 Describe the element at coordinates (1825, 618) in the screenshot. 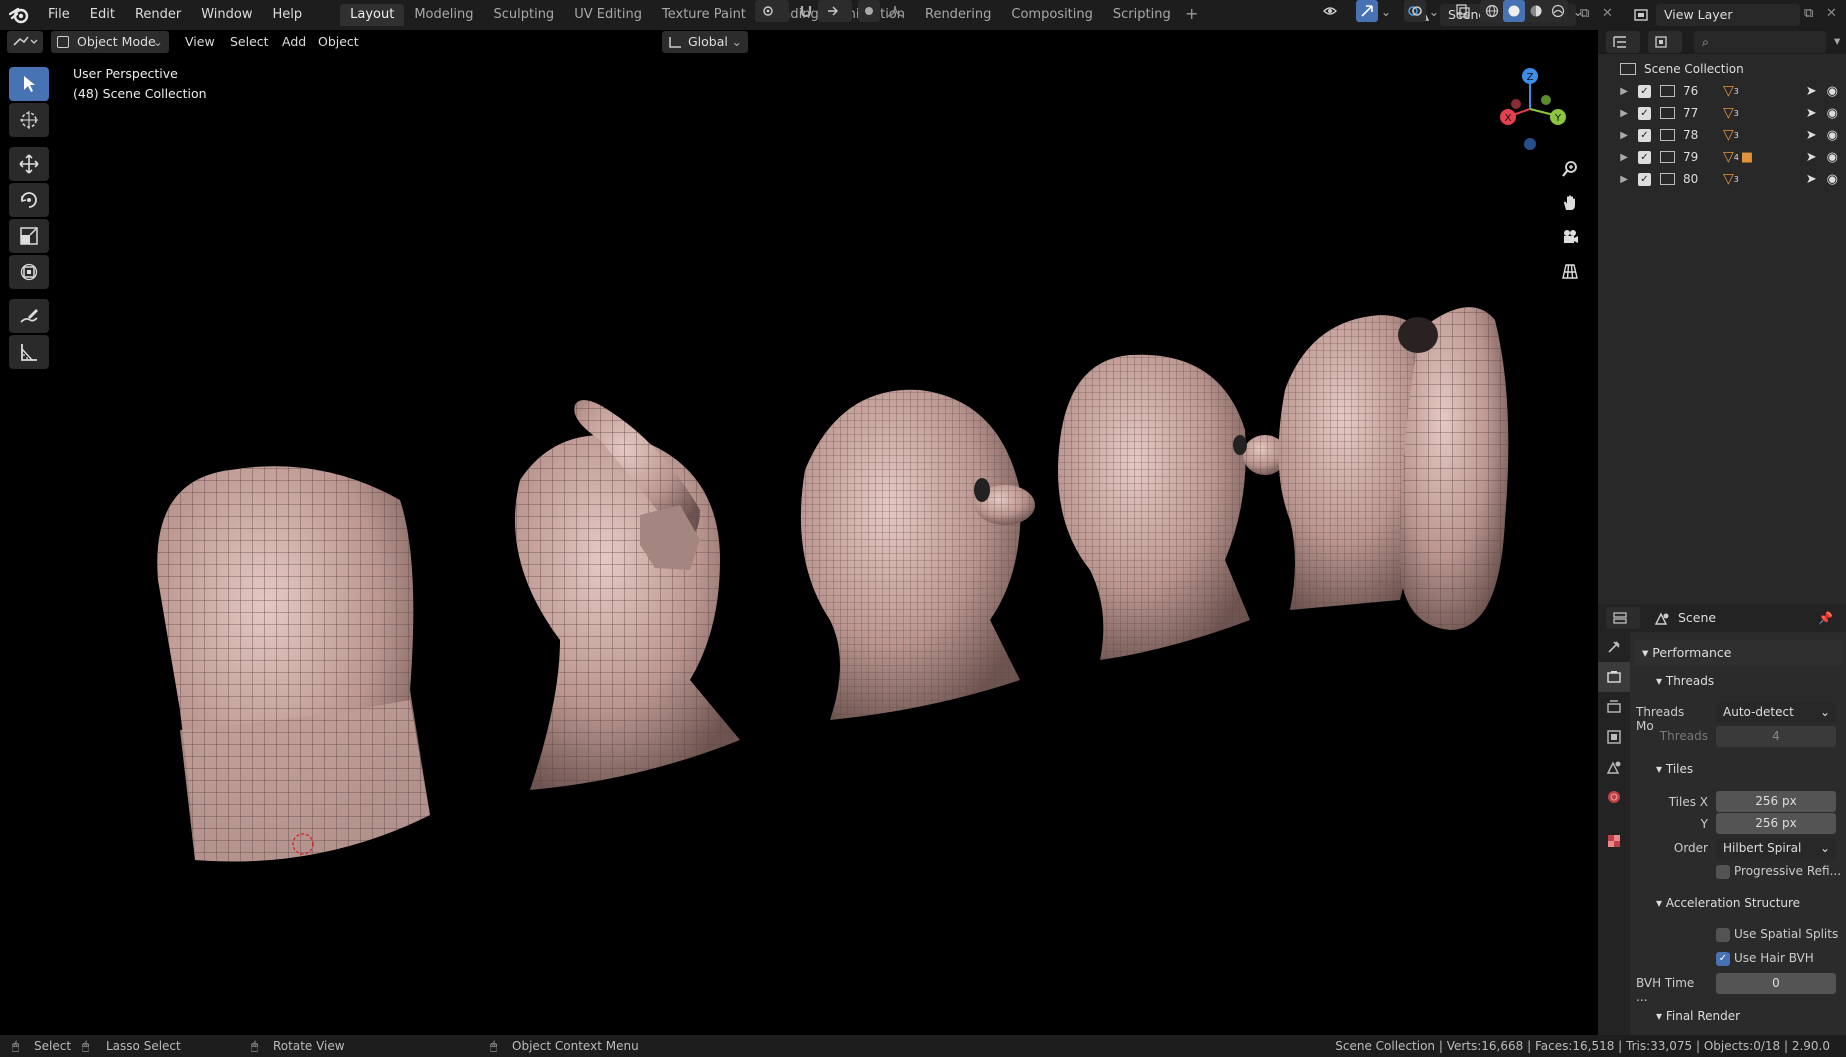

I see `pin-icon: 📌` at that location.